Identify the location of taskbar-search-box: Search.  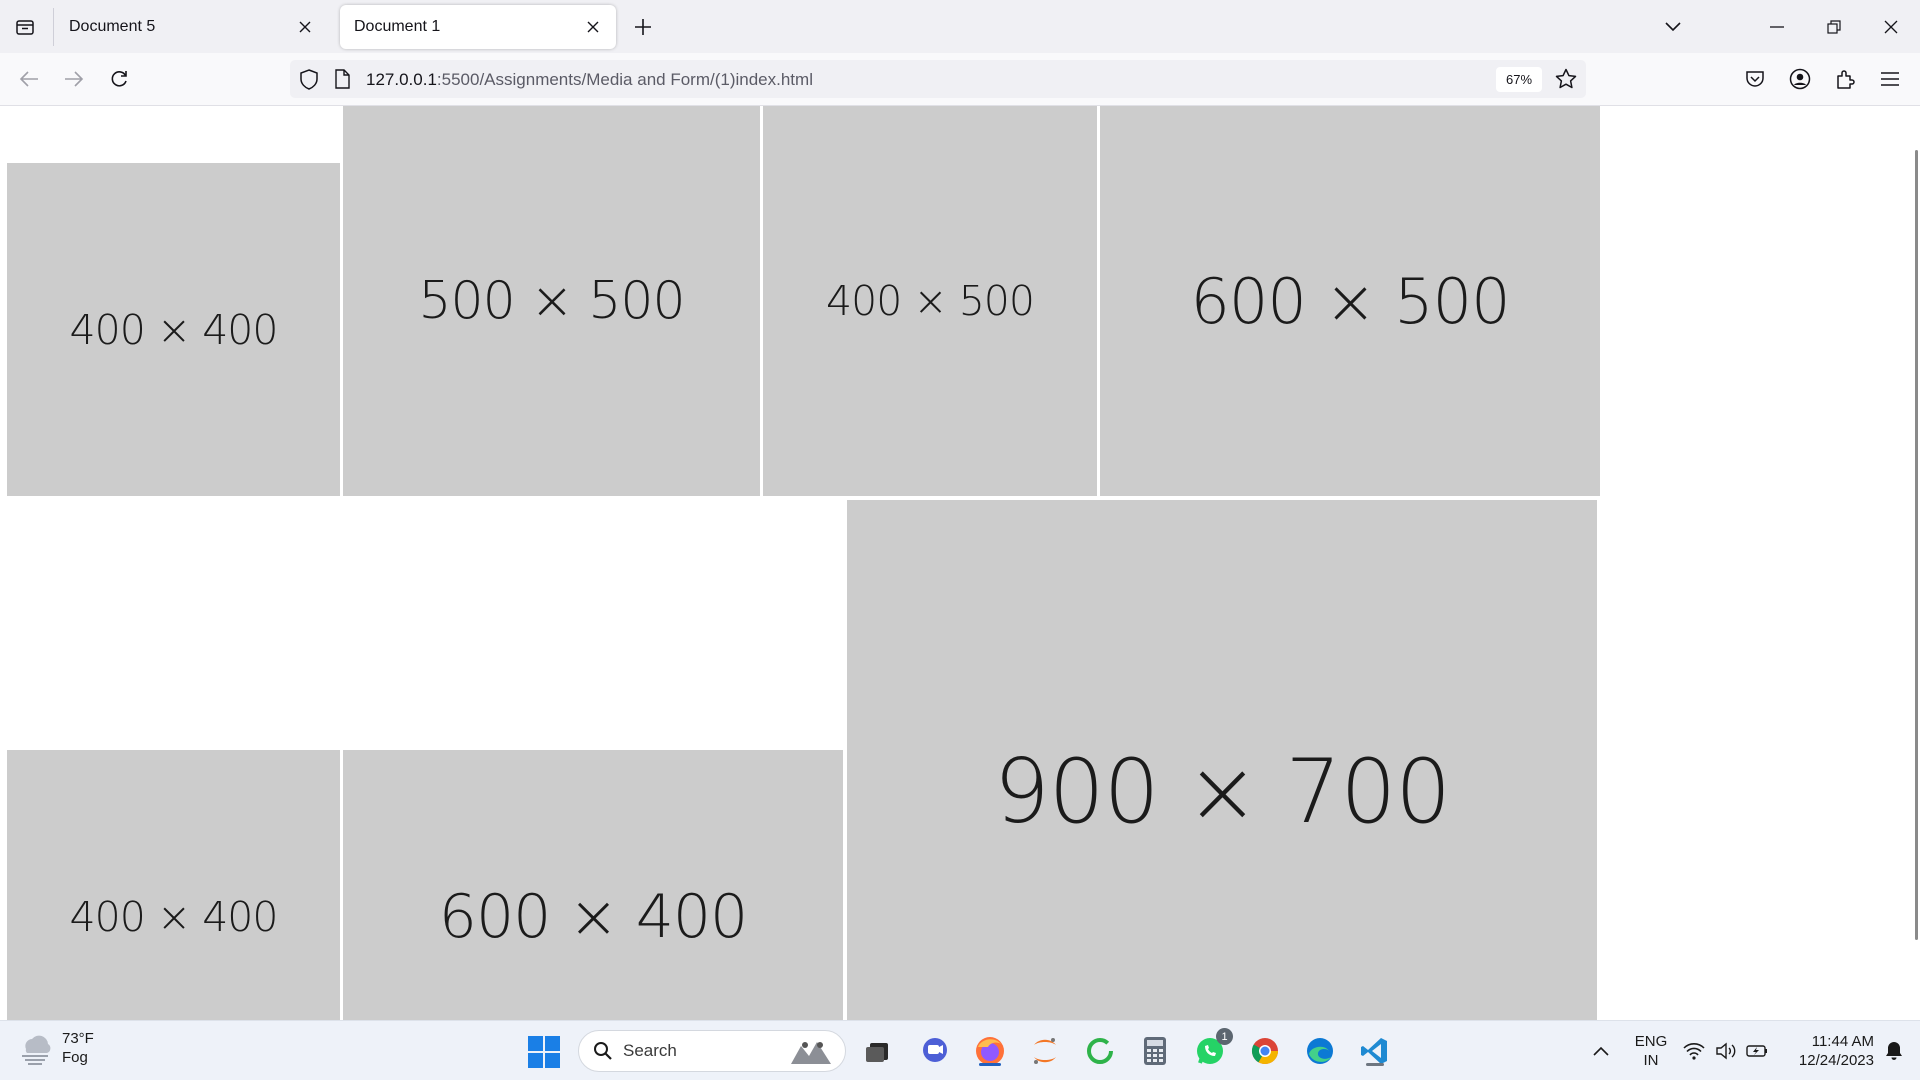
(712, 1051).